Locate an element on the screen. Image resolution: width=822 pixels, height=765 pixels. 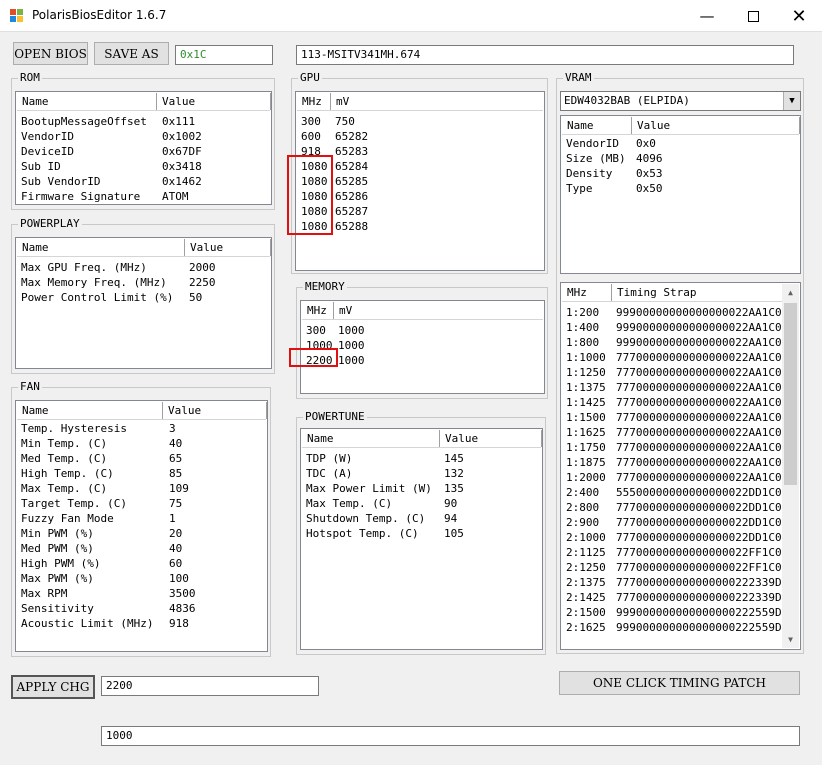
gpu-row: 1080 65285 is located at coordinates (420, 181).